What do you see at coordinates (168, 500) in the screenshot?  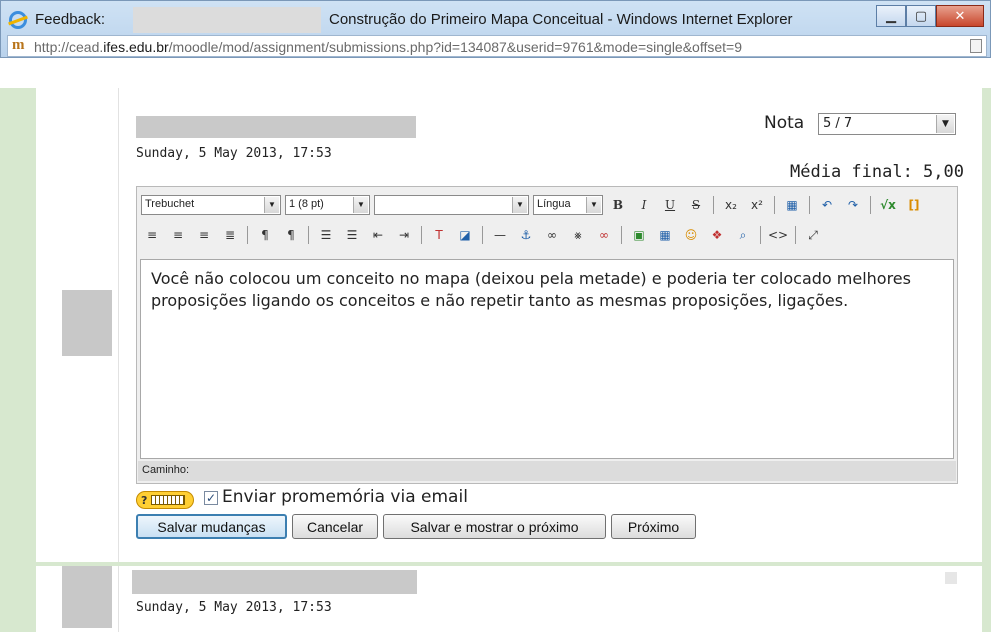 I see `keyboard-icon` at bounding box center [168, 500].